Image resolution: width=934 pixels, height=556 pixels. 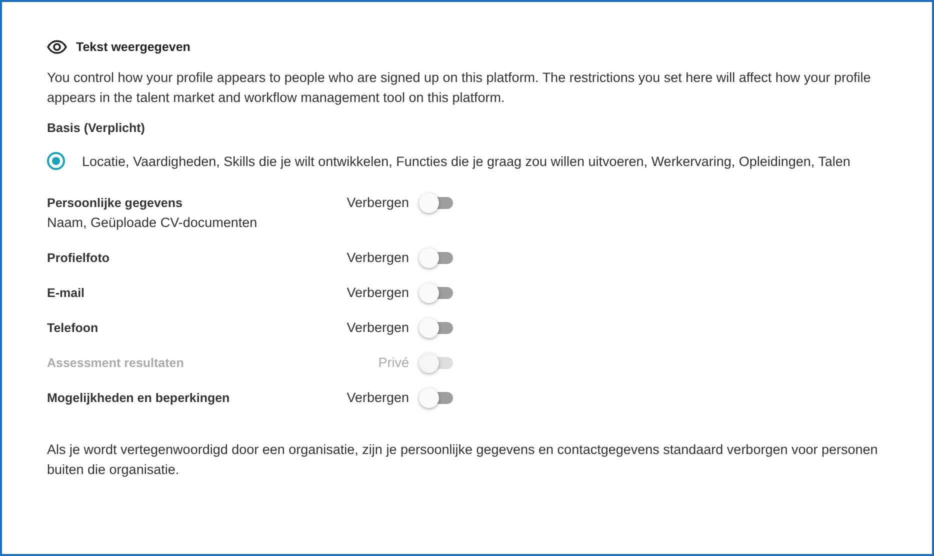 What do you see at coordinates (56, 161) in the screenshot?
I see `radio-button` at bounding box center [56, 161].